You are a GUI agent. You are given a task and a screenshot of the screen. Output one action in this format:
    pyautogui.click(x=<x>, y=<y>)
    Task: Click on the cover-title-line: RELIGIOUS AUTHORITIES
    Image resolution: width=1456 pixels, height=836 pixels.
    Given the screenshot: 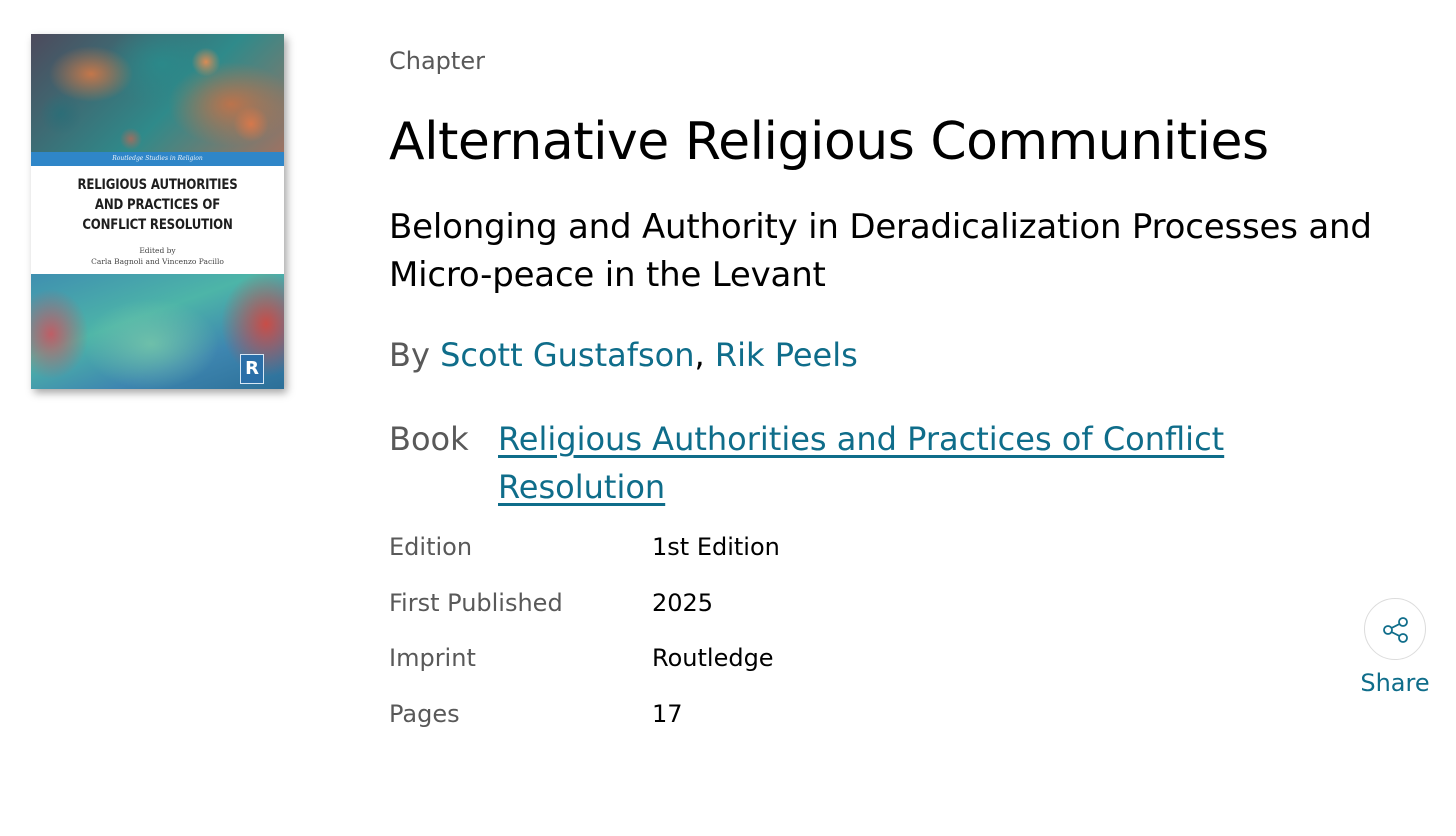 What is the action you would take?
    pyautogui.click(x=157, y=185)
    